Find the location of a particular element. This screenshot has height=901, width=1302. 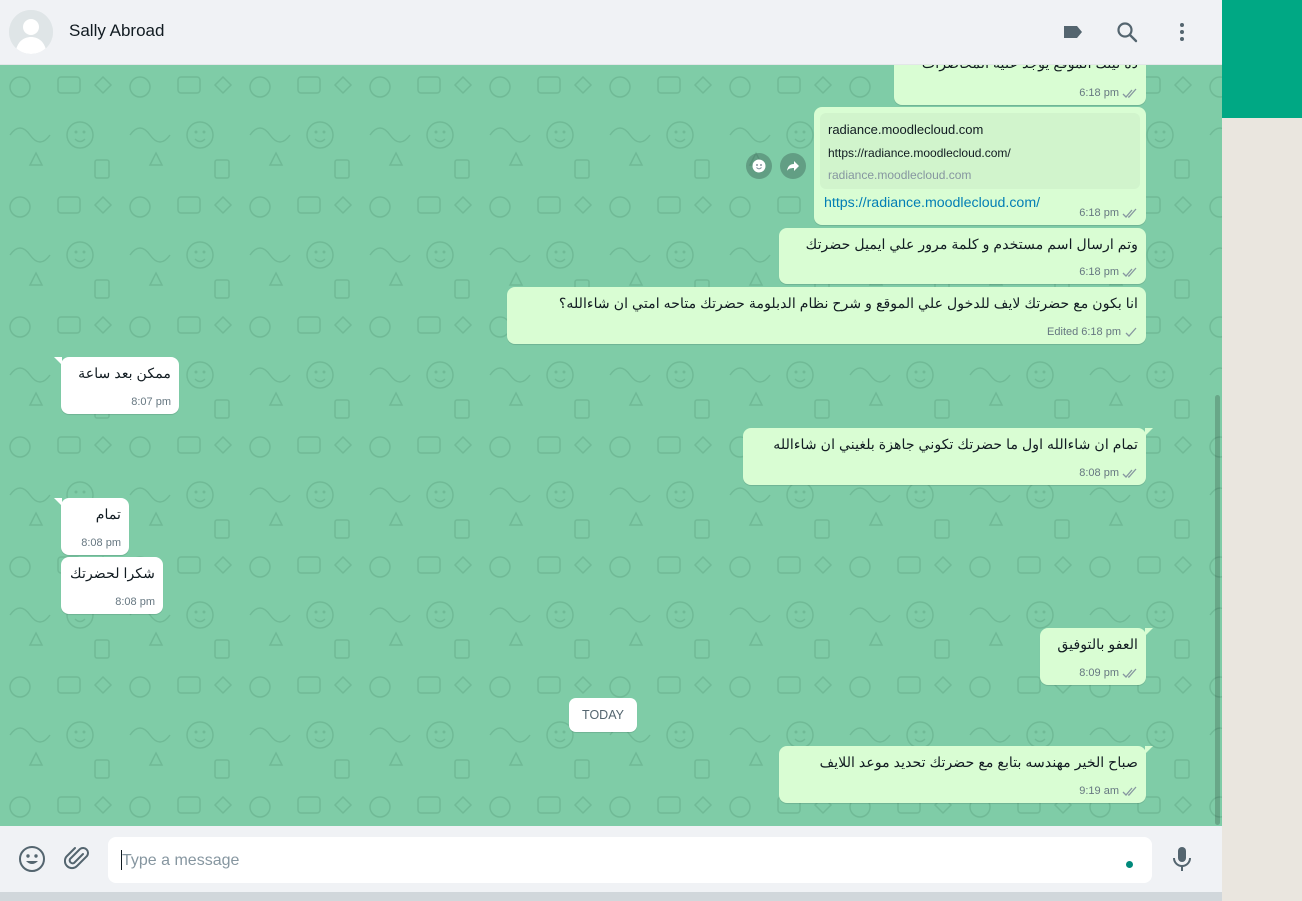

day-divider: TODAY is located at coordinates (603, 715).